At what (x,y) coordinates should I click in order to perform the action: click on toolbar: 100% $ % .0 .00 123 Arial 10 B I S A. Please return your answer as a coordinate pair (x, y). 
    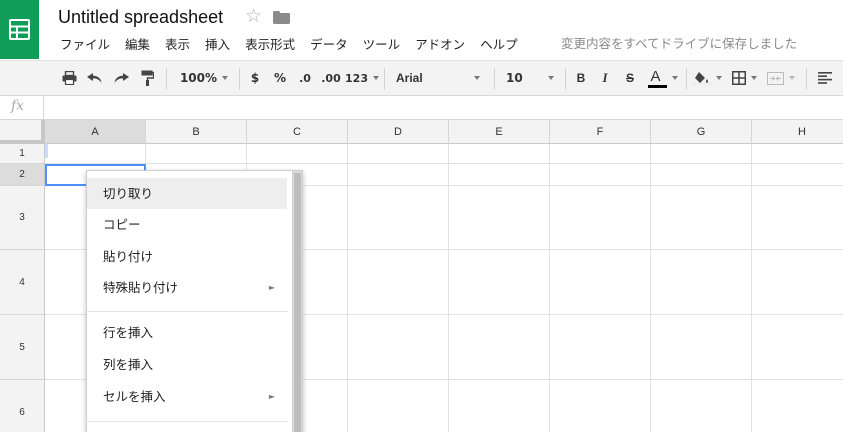
    Looking at the image, I should click on (421, 78).